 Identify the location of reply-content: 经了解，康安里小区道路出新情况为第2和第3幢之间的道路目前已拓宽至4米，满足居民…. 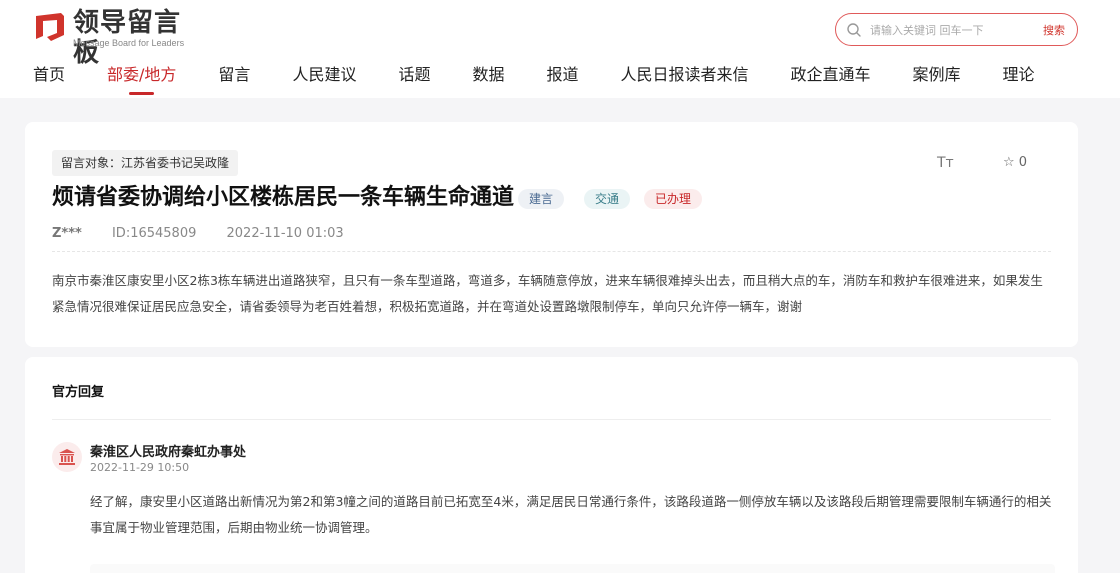
(571, 514).